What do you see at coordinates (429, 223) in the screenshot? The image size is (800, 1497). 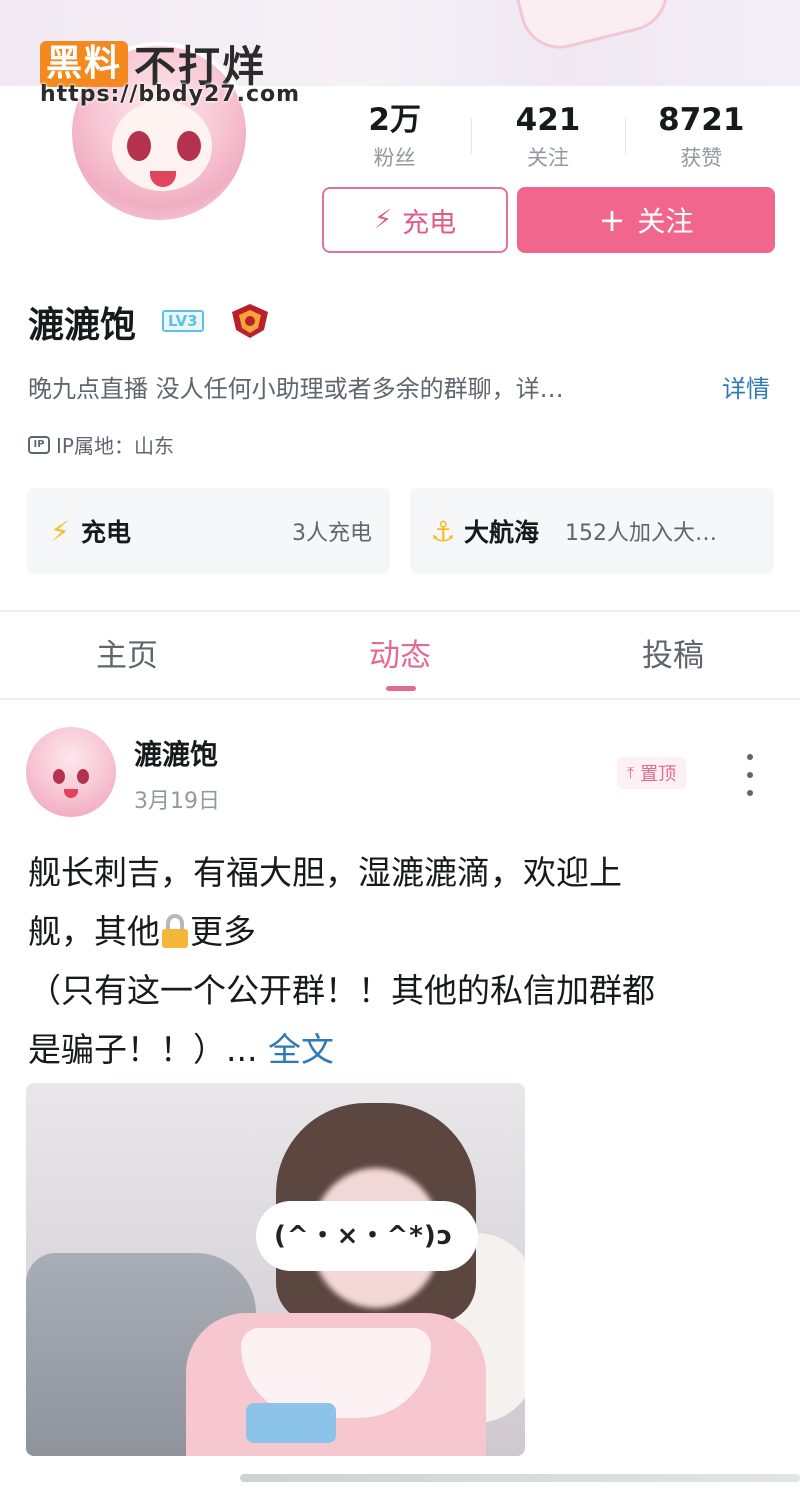 I see `charge-button-label: 充电` at bounding box center [429, 223].